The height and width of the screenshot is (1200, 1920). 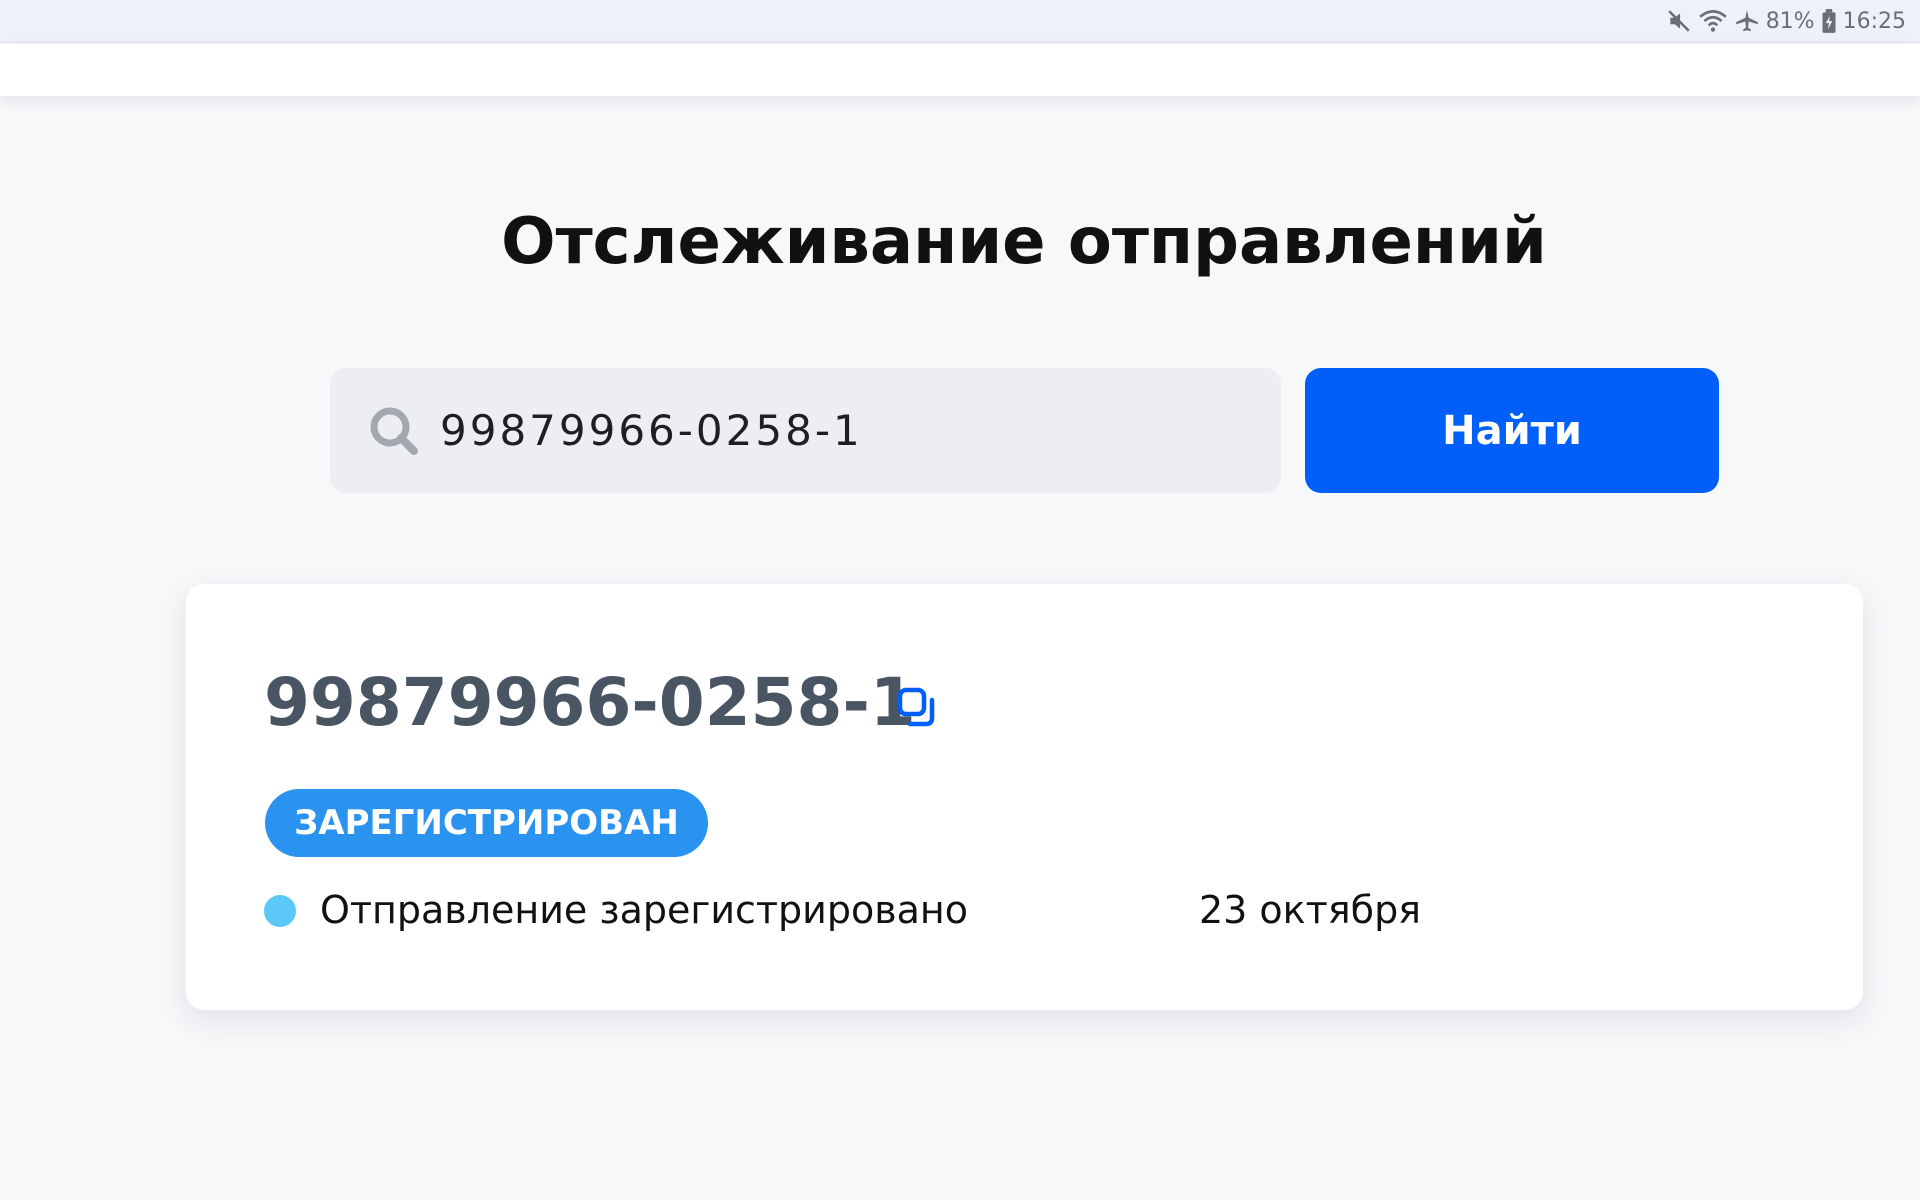 What do you see at coordinates (918, 708) in the screenshot?
I see `copy-icon` at bounding box center [918, 708].